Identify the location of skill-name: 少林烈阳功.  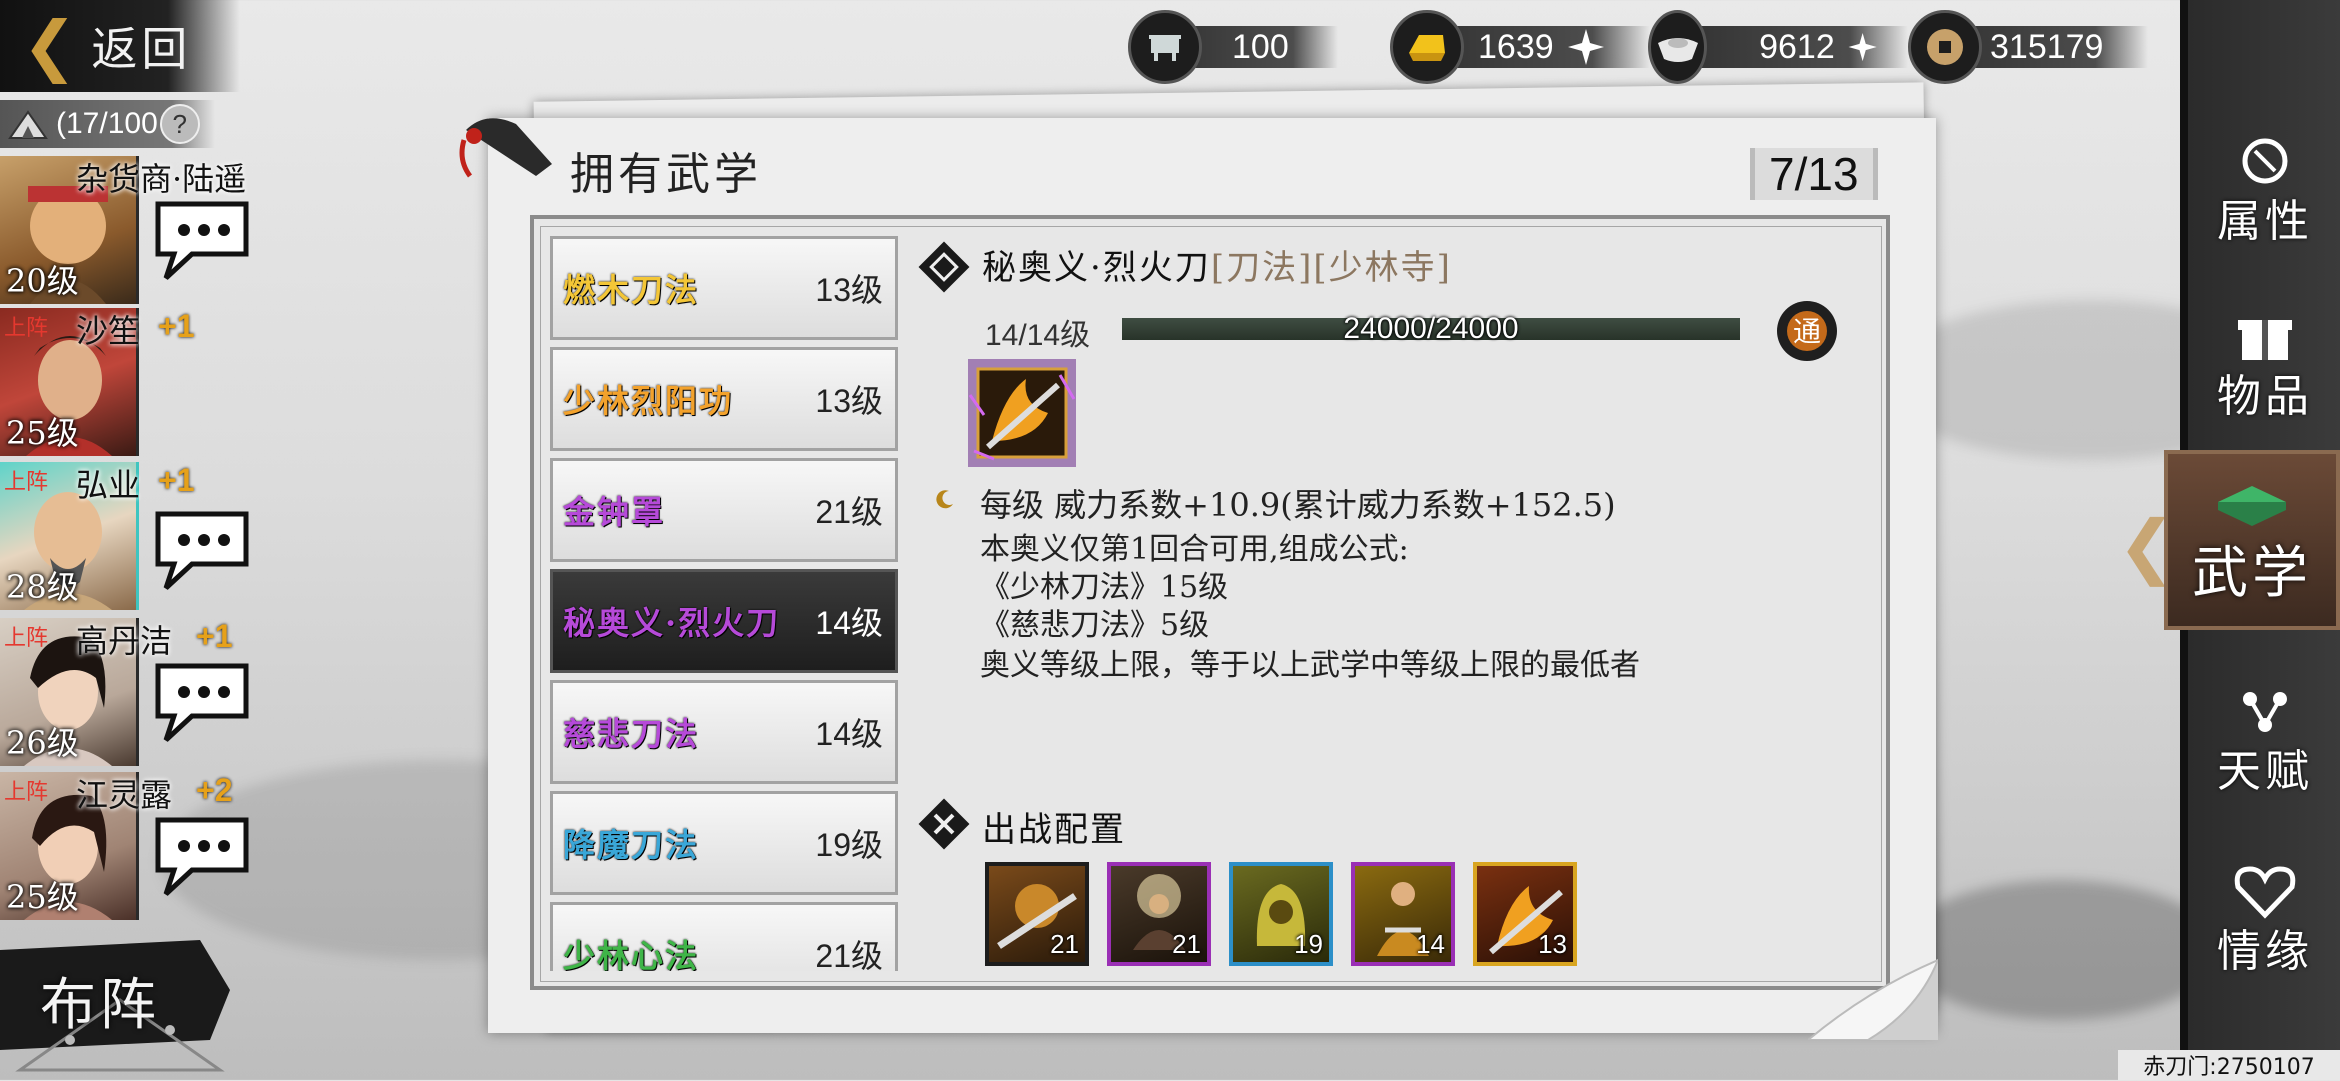
(648, 401).